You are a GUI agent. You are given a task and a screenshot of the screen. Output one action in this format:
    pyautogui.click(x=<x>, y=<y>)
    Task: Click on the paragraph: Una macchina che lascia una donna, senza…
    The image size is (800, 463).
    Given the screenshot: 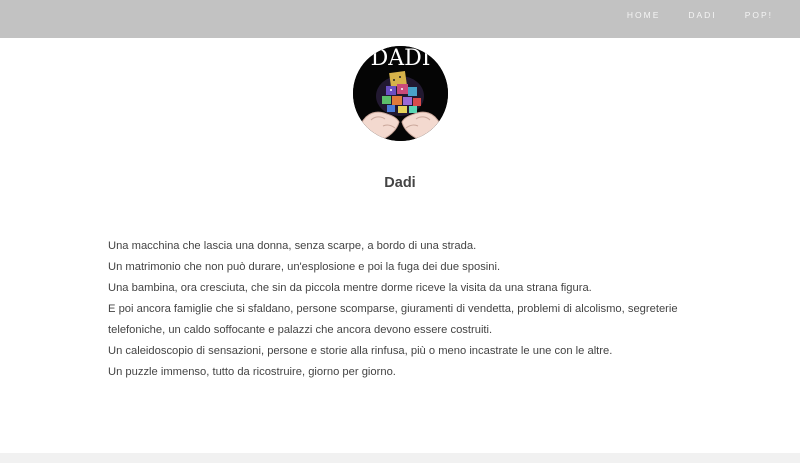 What is the action you would take?
    pyautogui.click(x=292, y=246)
    